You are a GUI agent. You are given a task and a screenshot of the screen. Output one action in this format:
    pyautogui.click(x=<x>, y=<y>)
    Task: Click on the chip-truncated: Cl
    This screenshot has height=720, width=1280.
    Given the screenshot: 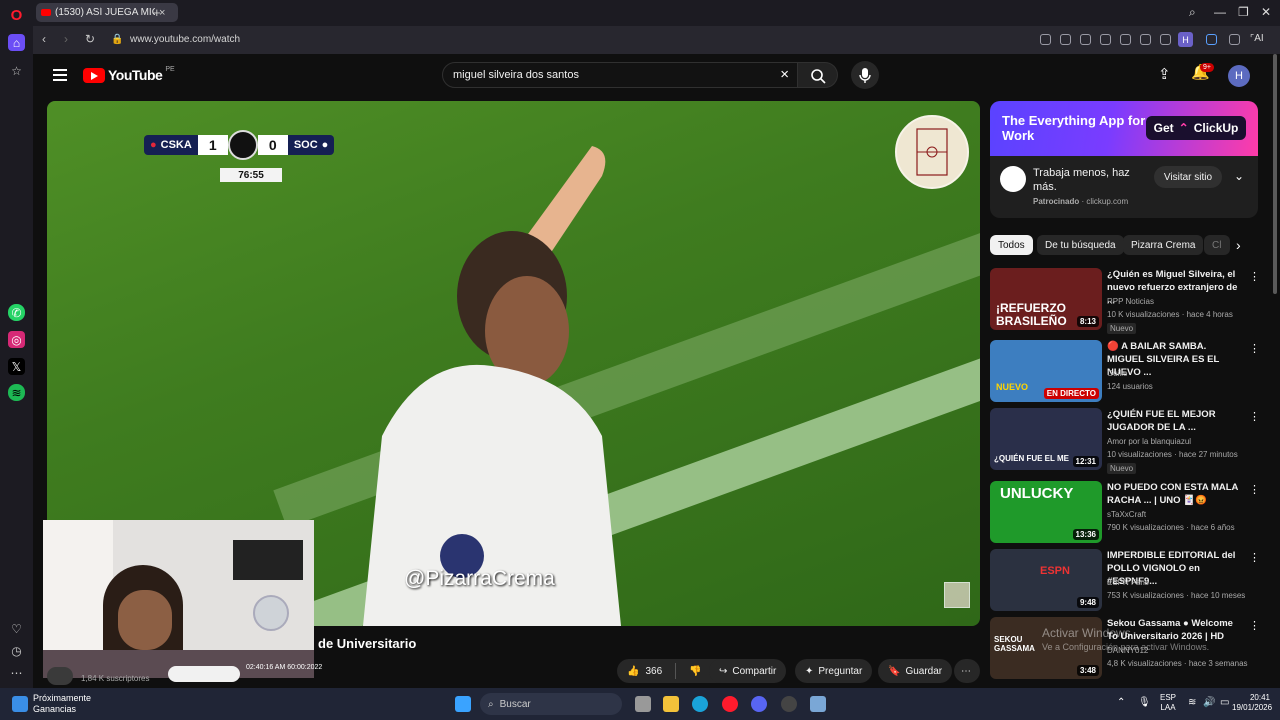 What is the action you would take?
    pyautogui.click(x=1217, y=245)
    